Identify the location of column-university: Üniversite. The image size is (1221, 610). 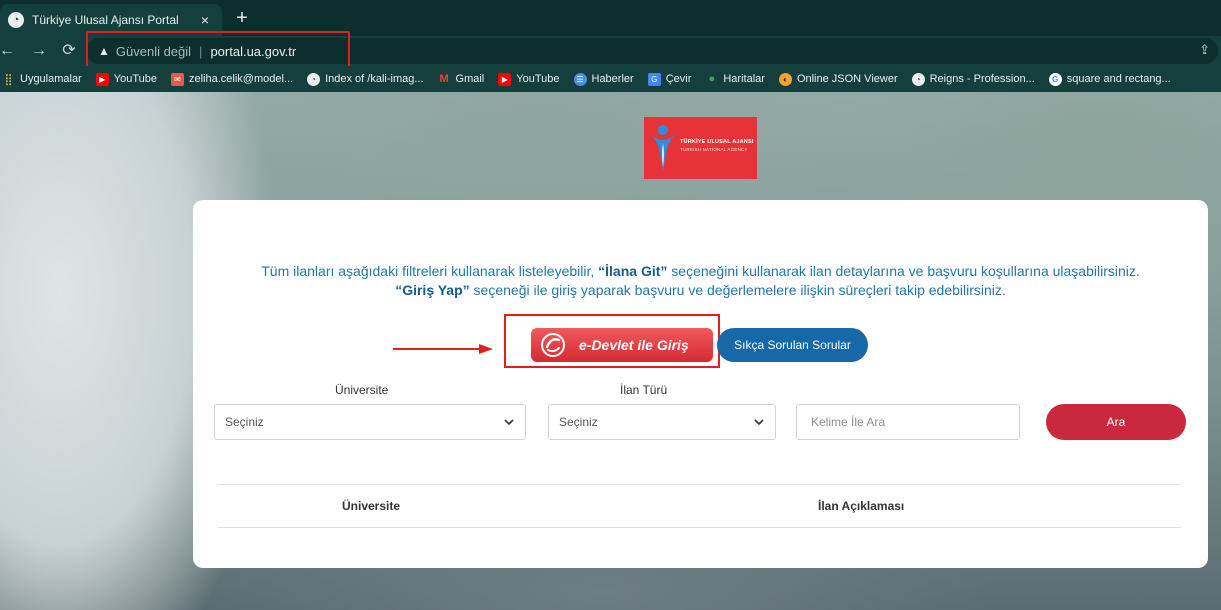
(371, 506).